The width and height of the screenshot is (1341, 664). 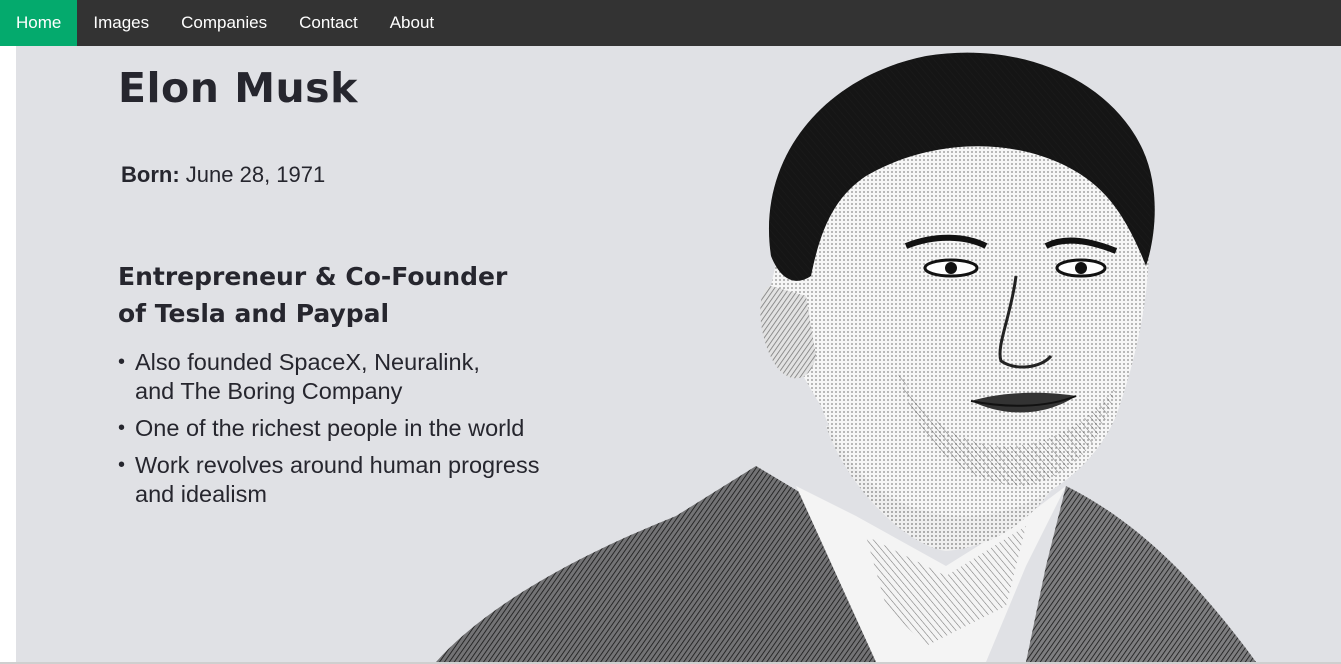 I want to click on fact-line: Work revolves around human progress, so click(x=337, y=465).